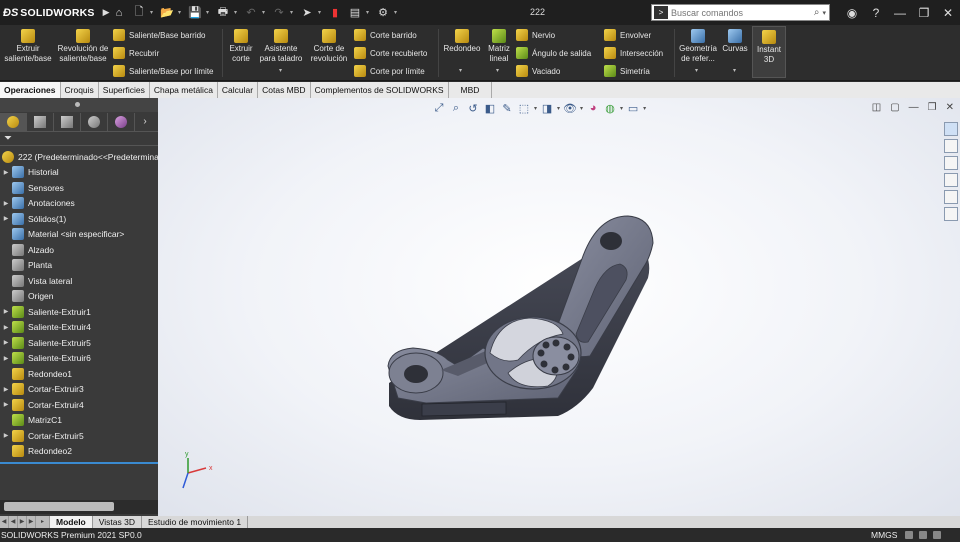 This screenshot has width=960, height=542. I want to click on rebuild-icon: ▮, so click(335, 13).